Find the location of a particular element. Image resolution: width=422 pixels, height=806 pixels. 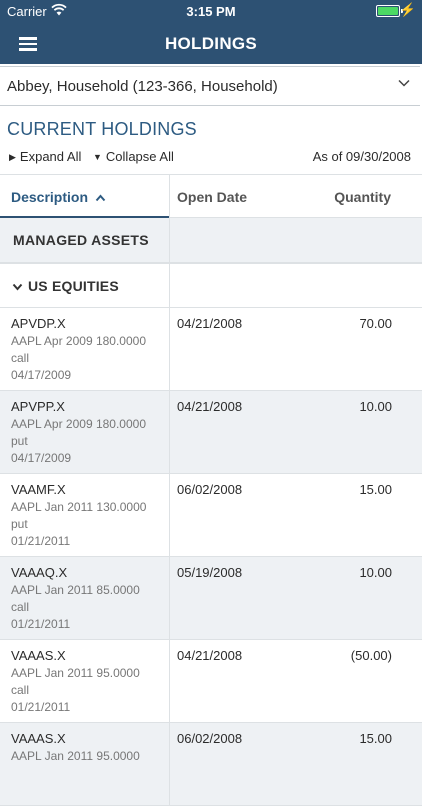

collapse-all-label: Collapse All is located at coordinates (139, 156).